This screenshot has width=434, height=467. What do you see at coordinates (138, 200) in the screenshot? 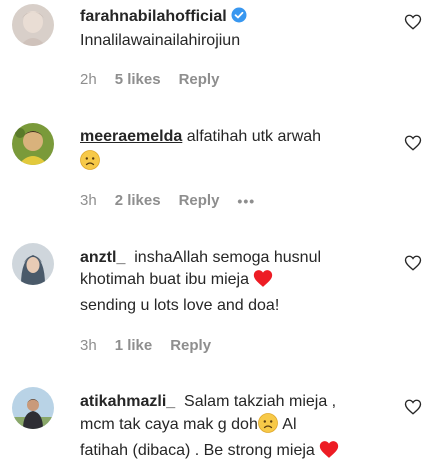
I see `comment-likes: 2 likes` at bounding box center [138, 200].